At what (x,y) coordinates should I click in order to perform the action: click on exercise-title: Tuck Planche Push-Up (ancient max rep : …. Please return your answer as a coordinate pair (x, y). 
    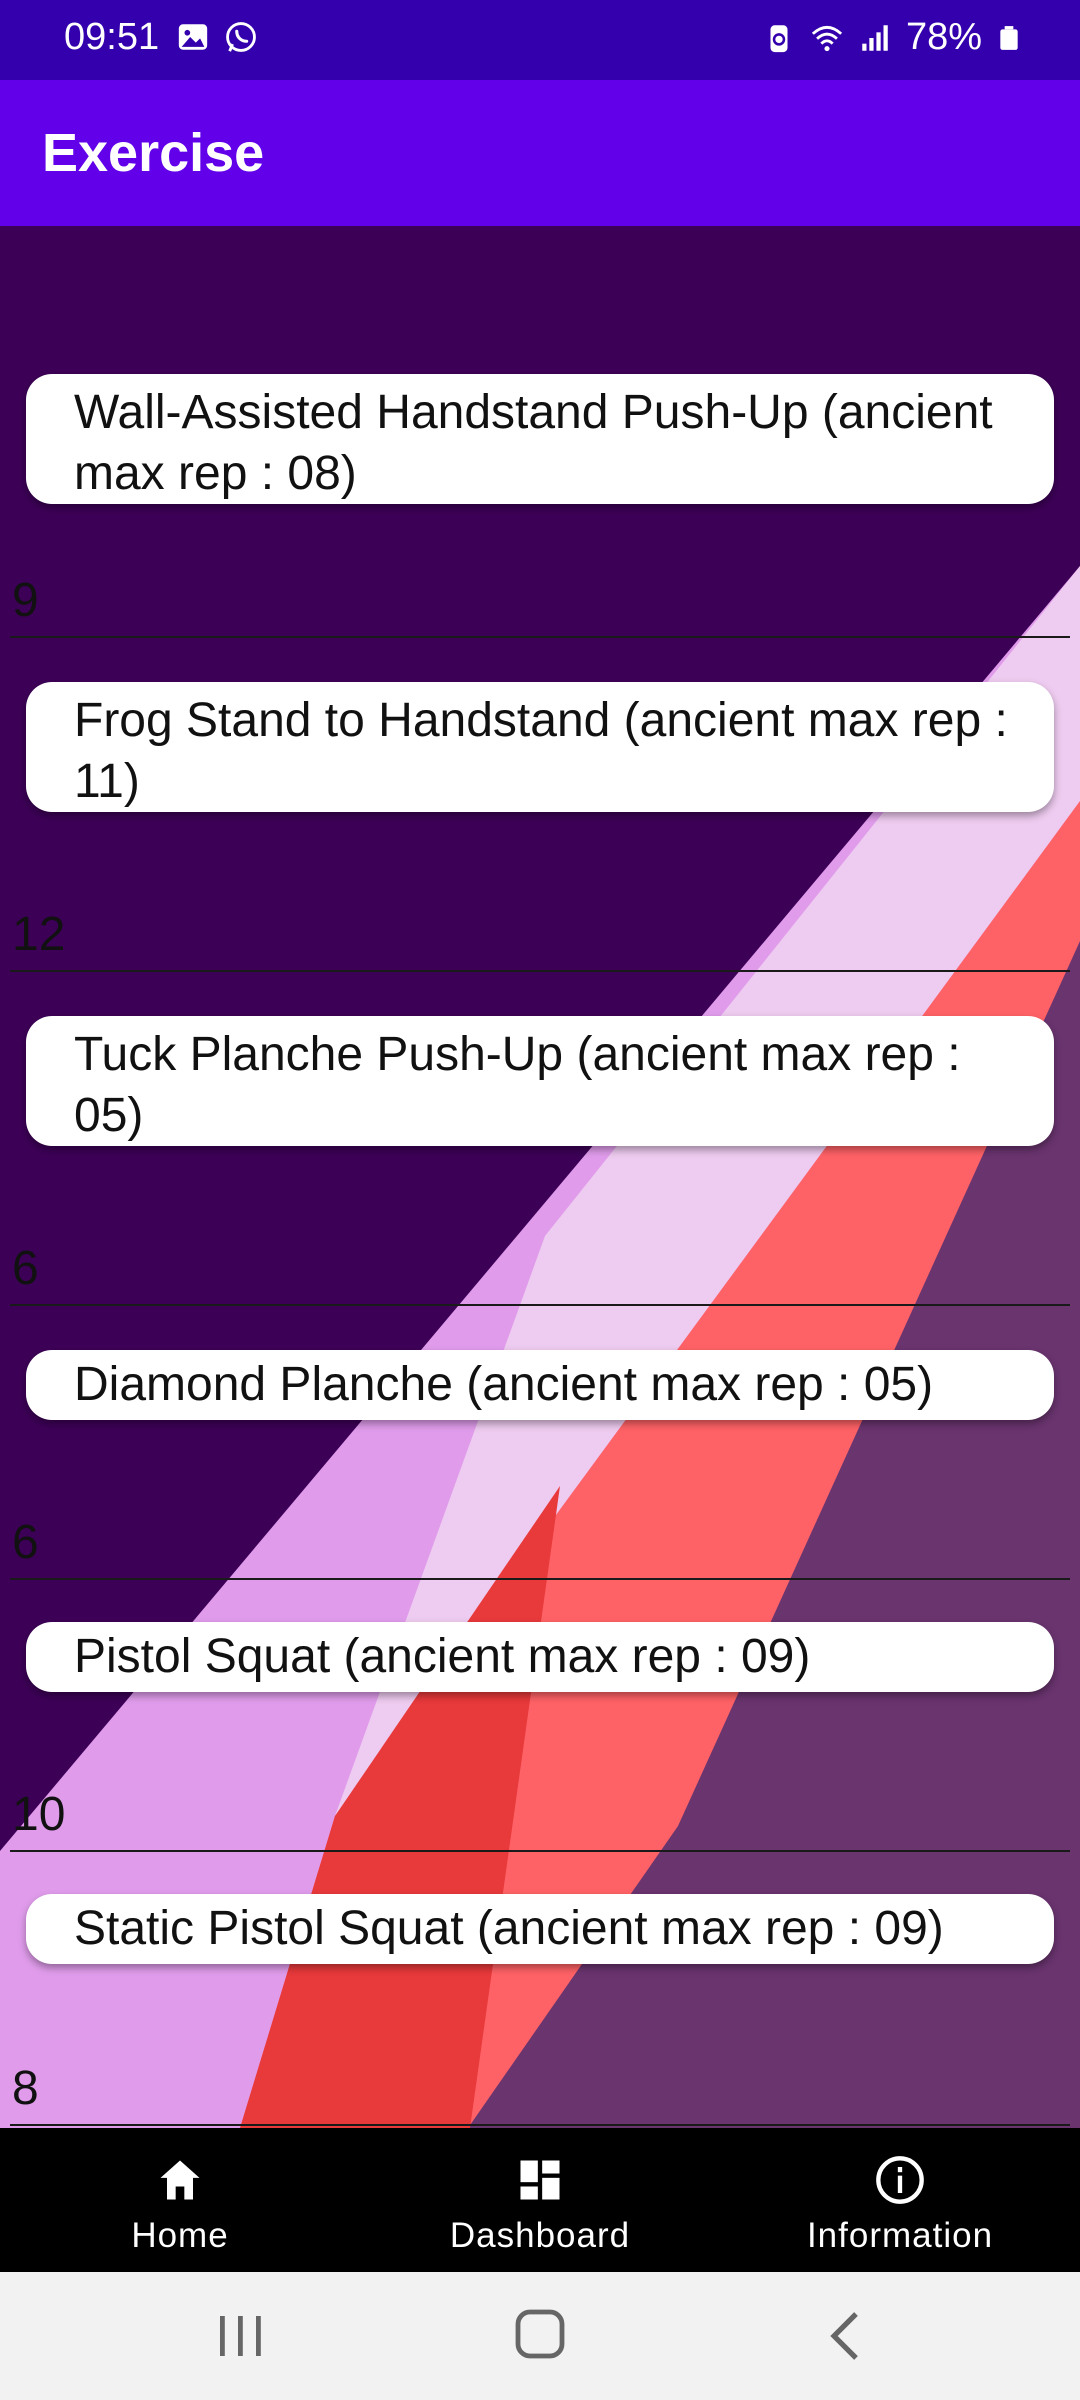
    Looking at the image, I should click on (517, 1085).